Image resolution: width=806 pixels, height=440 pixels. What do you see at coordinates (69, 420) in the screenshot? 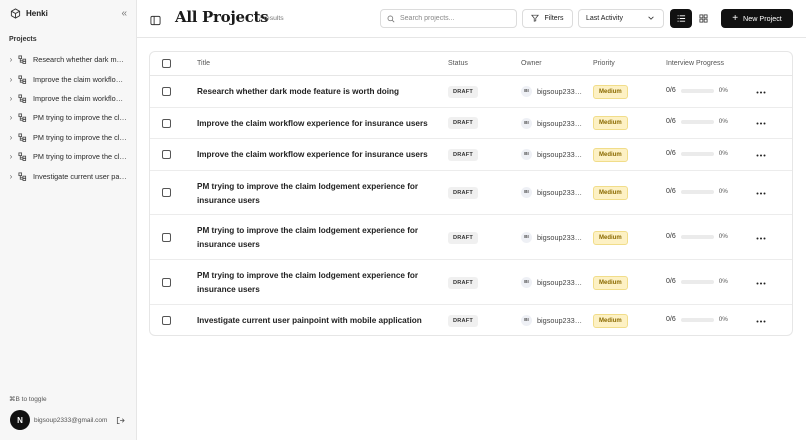
I see `user-profile: N bigsoup2333@gmail.com` at bounding box center [69, 420].